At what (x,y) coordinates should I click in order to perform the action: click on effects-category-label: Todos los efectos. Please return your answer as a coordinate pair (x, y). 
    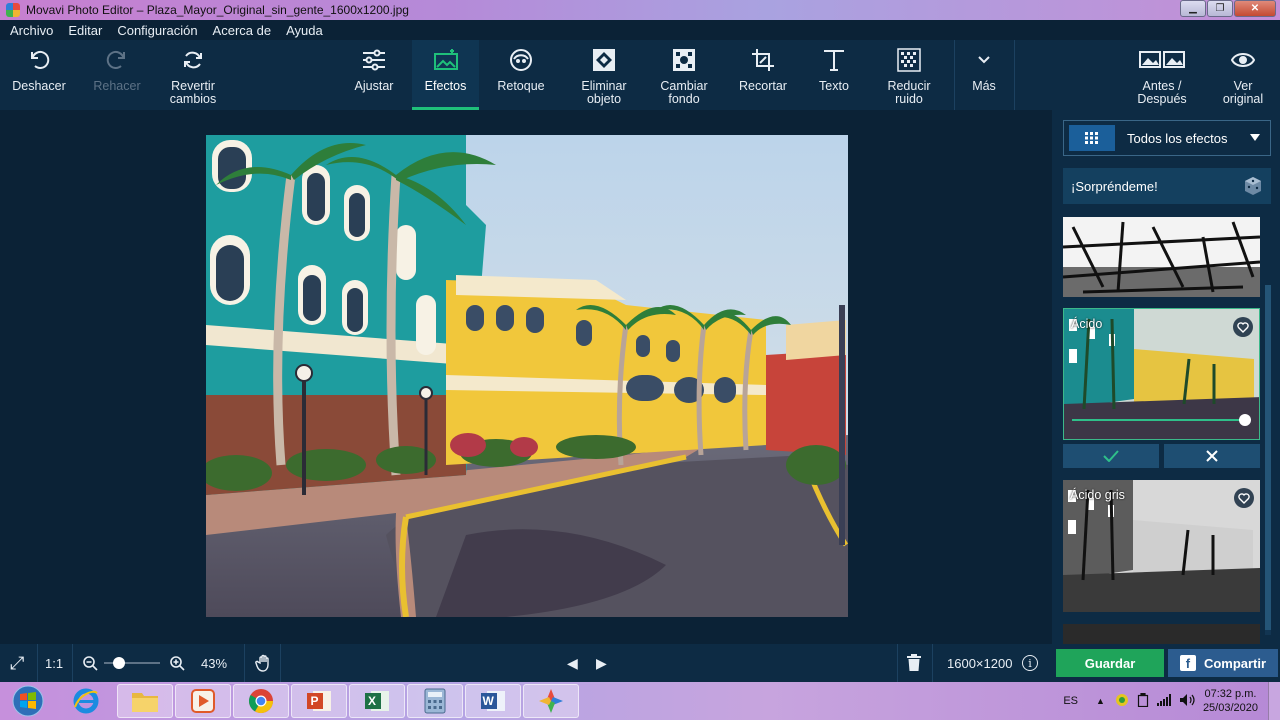
    Looking at the image, I should click on (1177, 138).